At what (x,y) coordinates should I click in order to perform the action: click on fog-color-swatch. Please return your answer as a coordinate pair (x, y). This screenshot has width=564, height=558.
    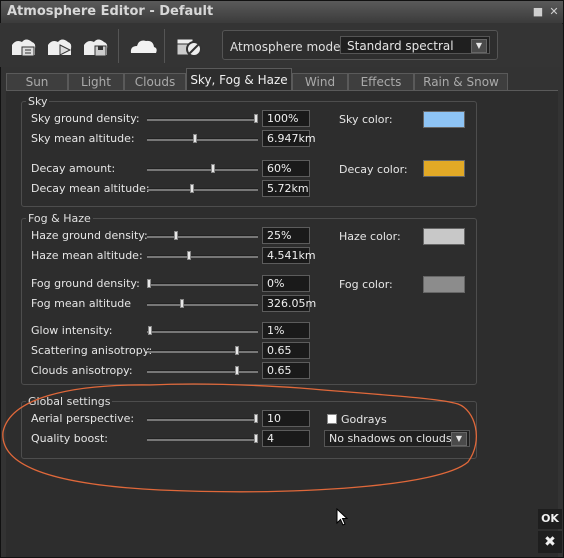
    Looking at the image, I should click on (444, 284).